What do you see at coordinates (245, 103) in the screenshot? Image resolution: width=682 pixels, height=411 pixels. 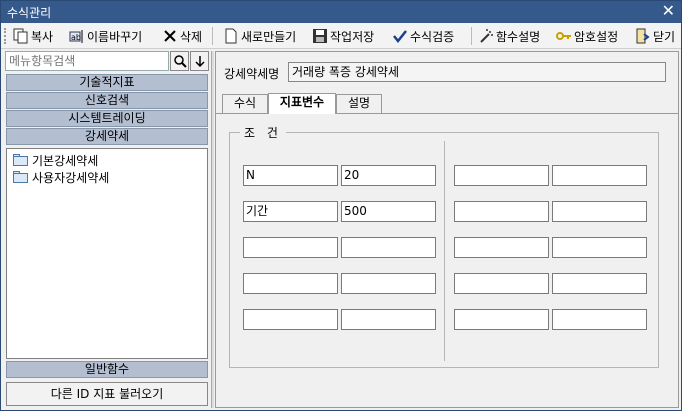 I see `tab-formula: 수식` at bounding box center [245, 103].